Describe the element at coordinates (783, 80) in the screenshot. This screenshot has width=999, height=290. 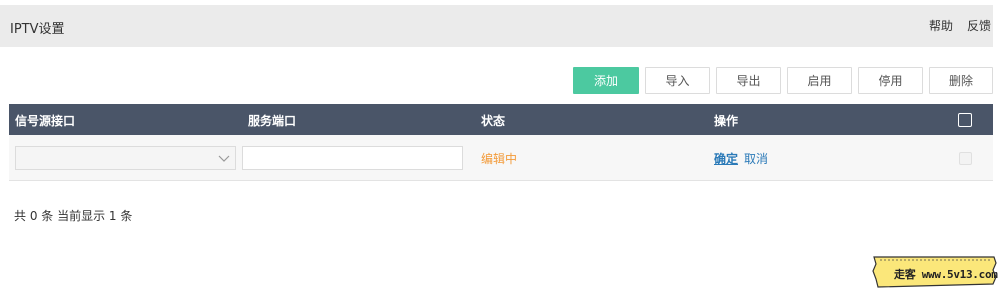
I see `toolbar: 添加 导入 导出 启用 停用 删除` at that location.